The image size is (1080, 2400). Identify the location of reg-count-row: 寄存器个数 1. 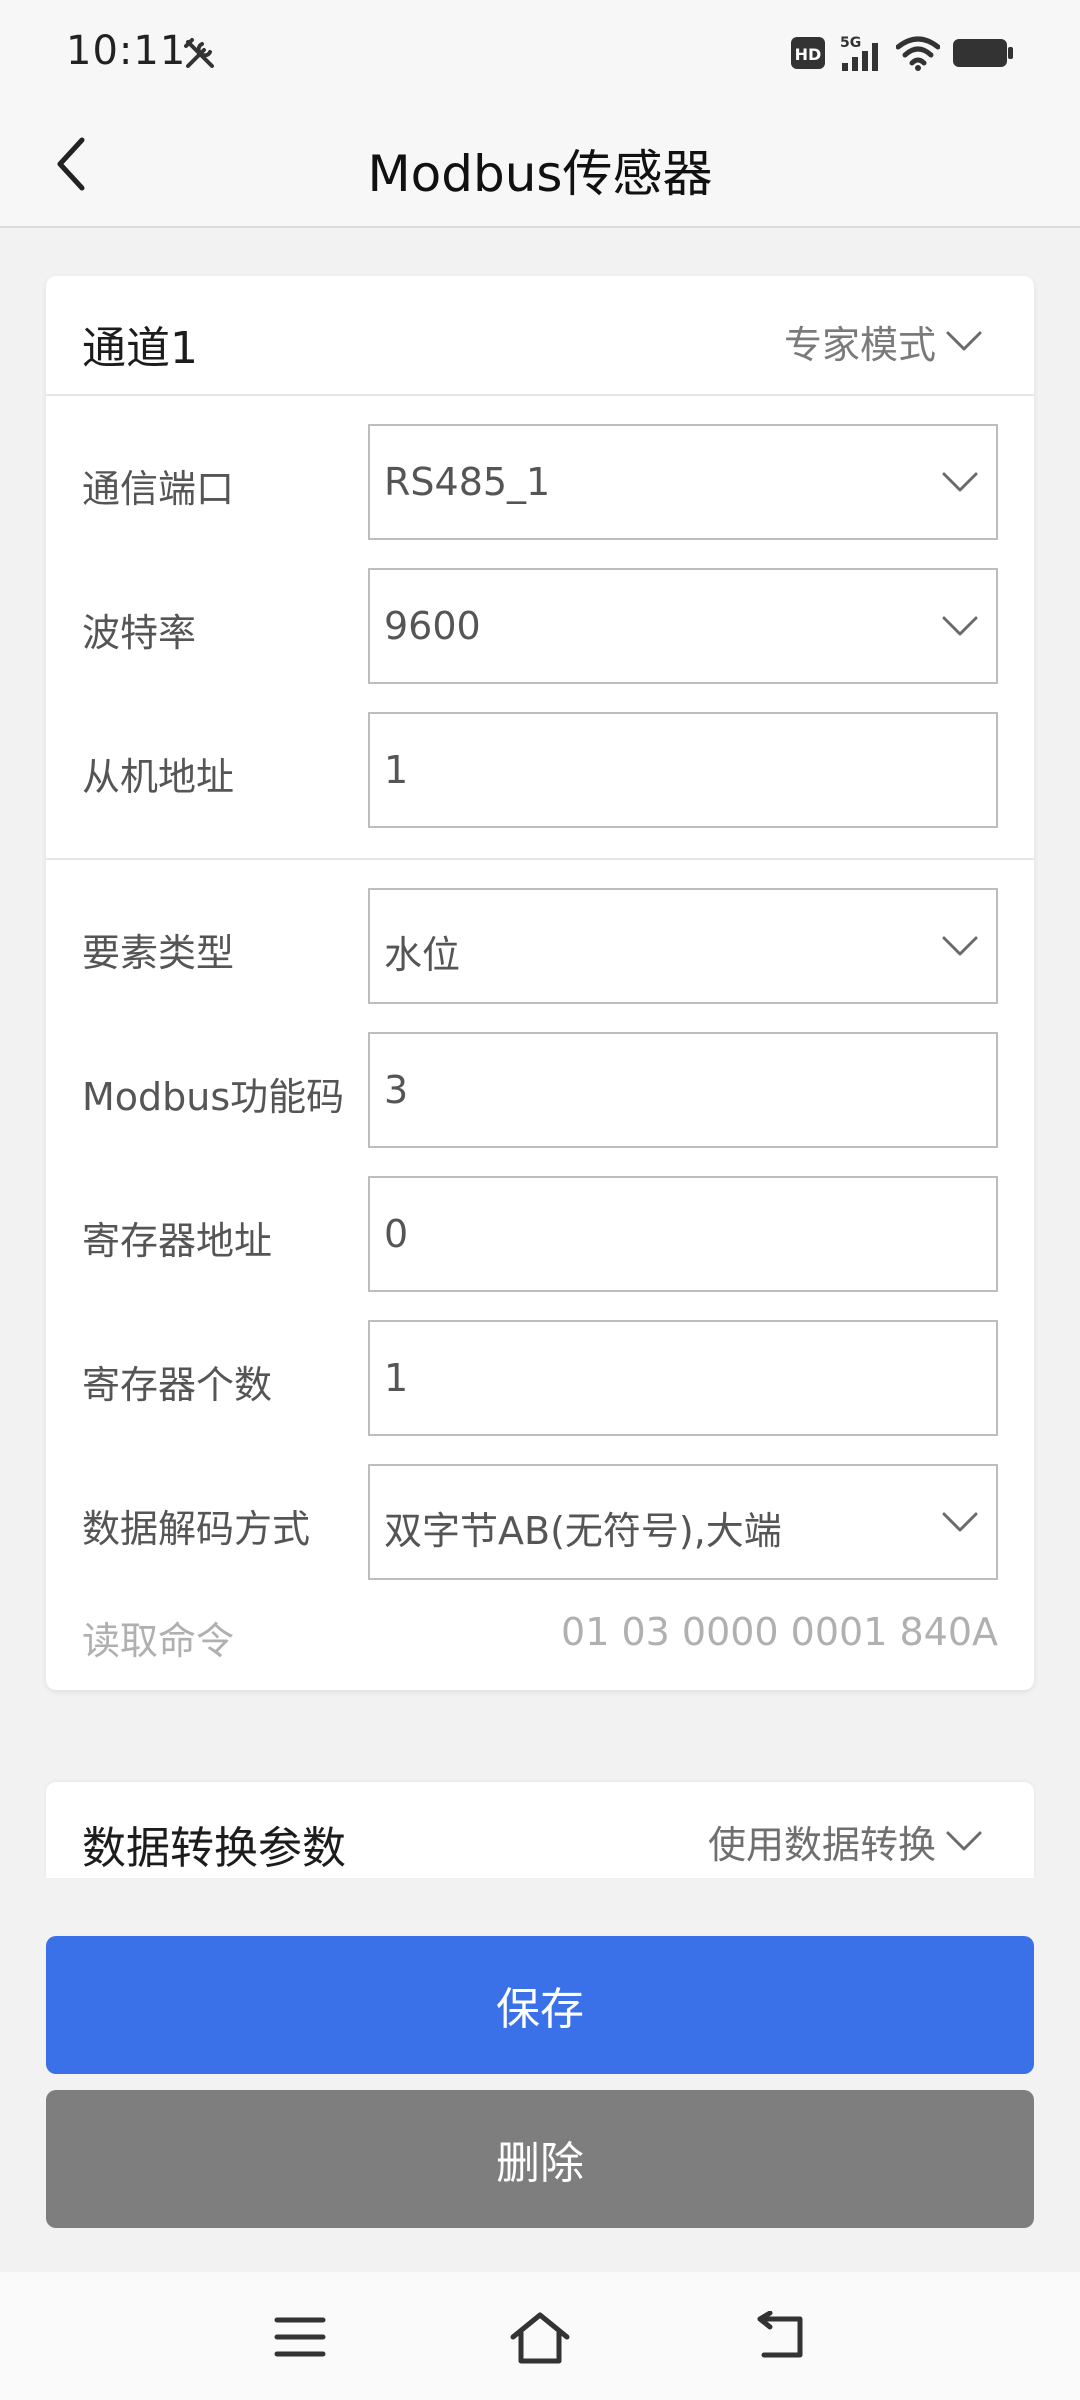
(540, 1378).